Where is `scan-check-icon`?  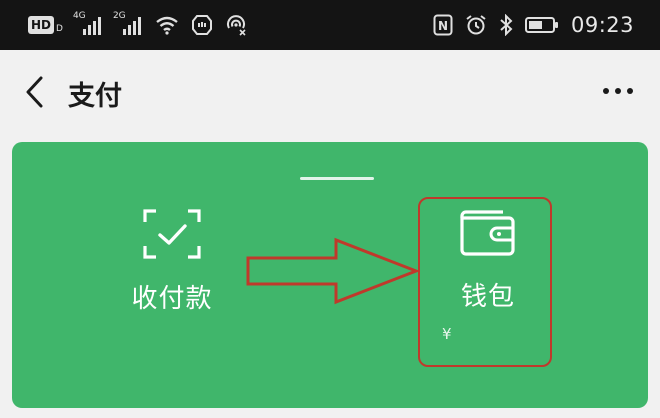 scan-check-icon is located at coordinates (172, 234).